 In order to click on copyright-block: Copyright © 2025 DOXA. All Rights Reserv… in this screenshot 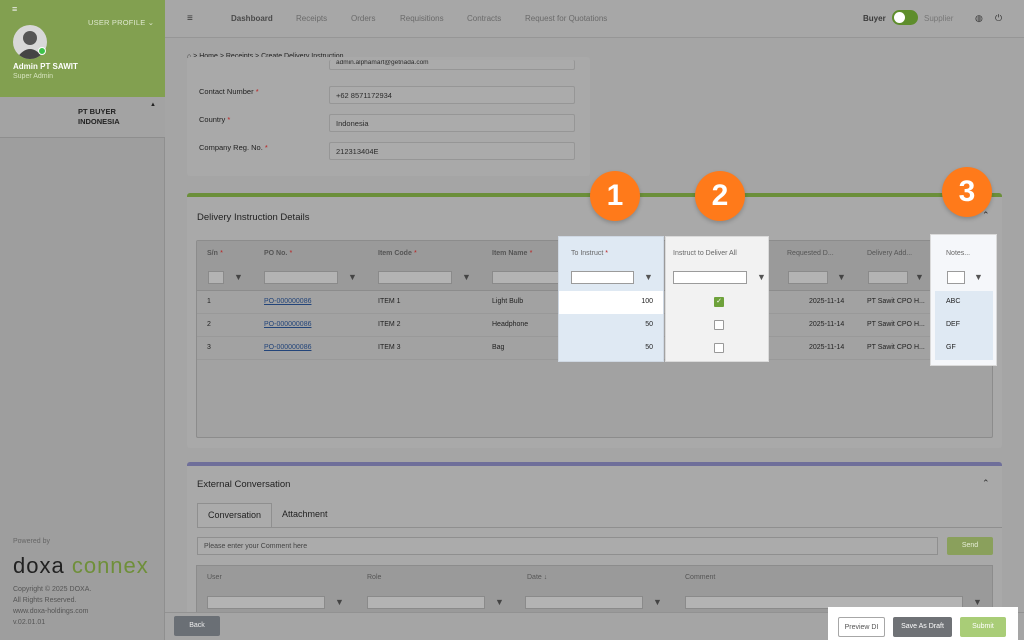, I will do `click(52, 606)`.